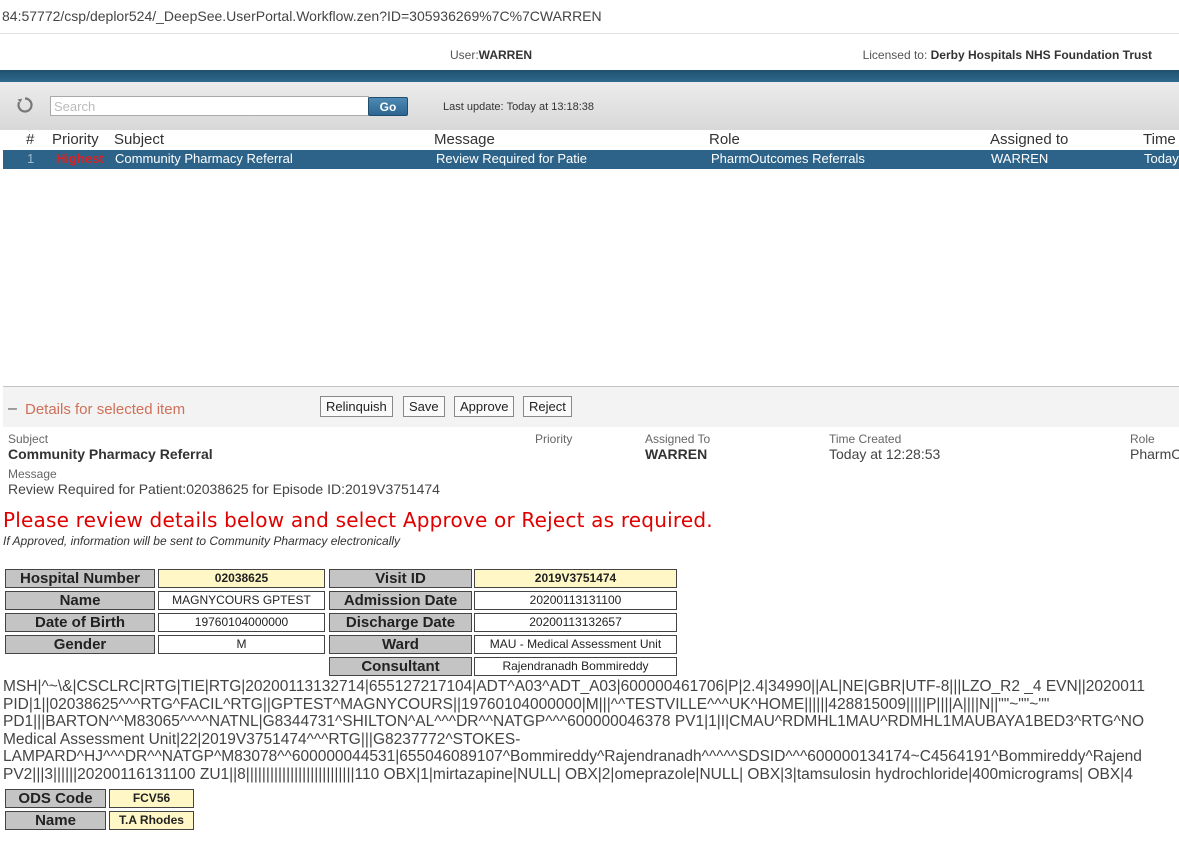 Image resolution: width=1179 pixels, height=846 pixels. I want to click on current-user: User:WARREN, so click(491, 55).